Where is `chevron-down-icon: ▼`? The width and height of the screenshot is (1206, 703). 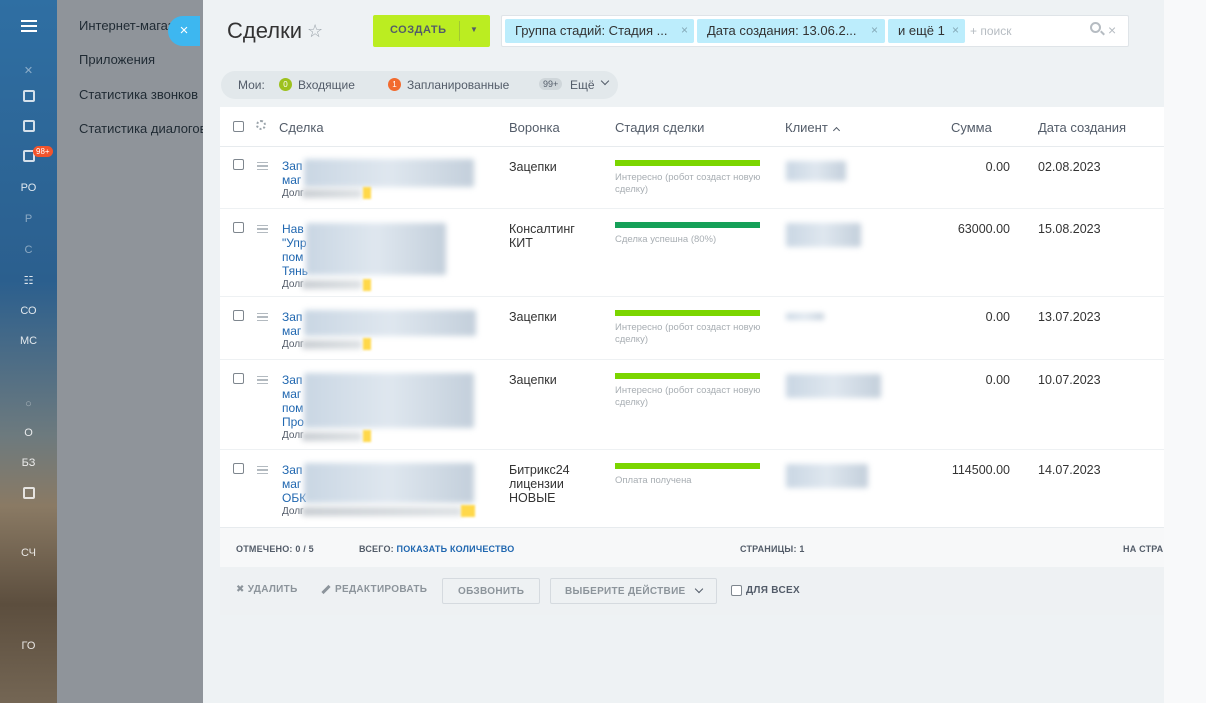
chevron-down-icon: ▼ is located at coordinates (474, 29).